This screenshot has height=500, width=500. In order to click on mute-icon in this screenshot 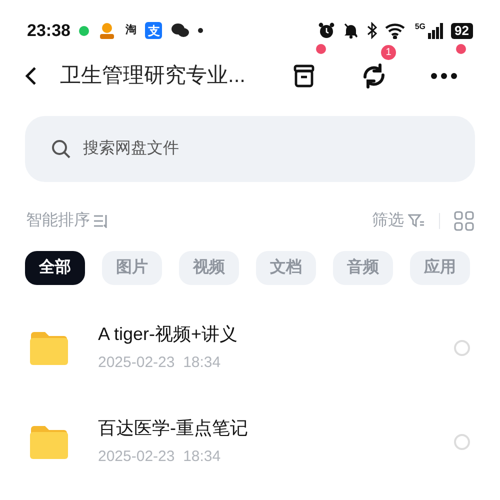, I will do `click(350, 30)`.